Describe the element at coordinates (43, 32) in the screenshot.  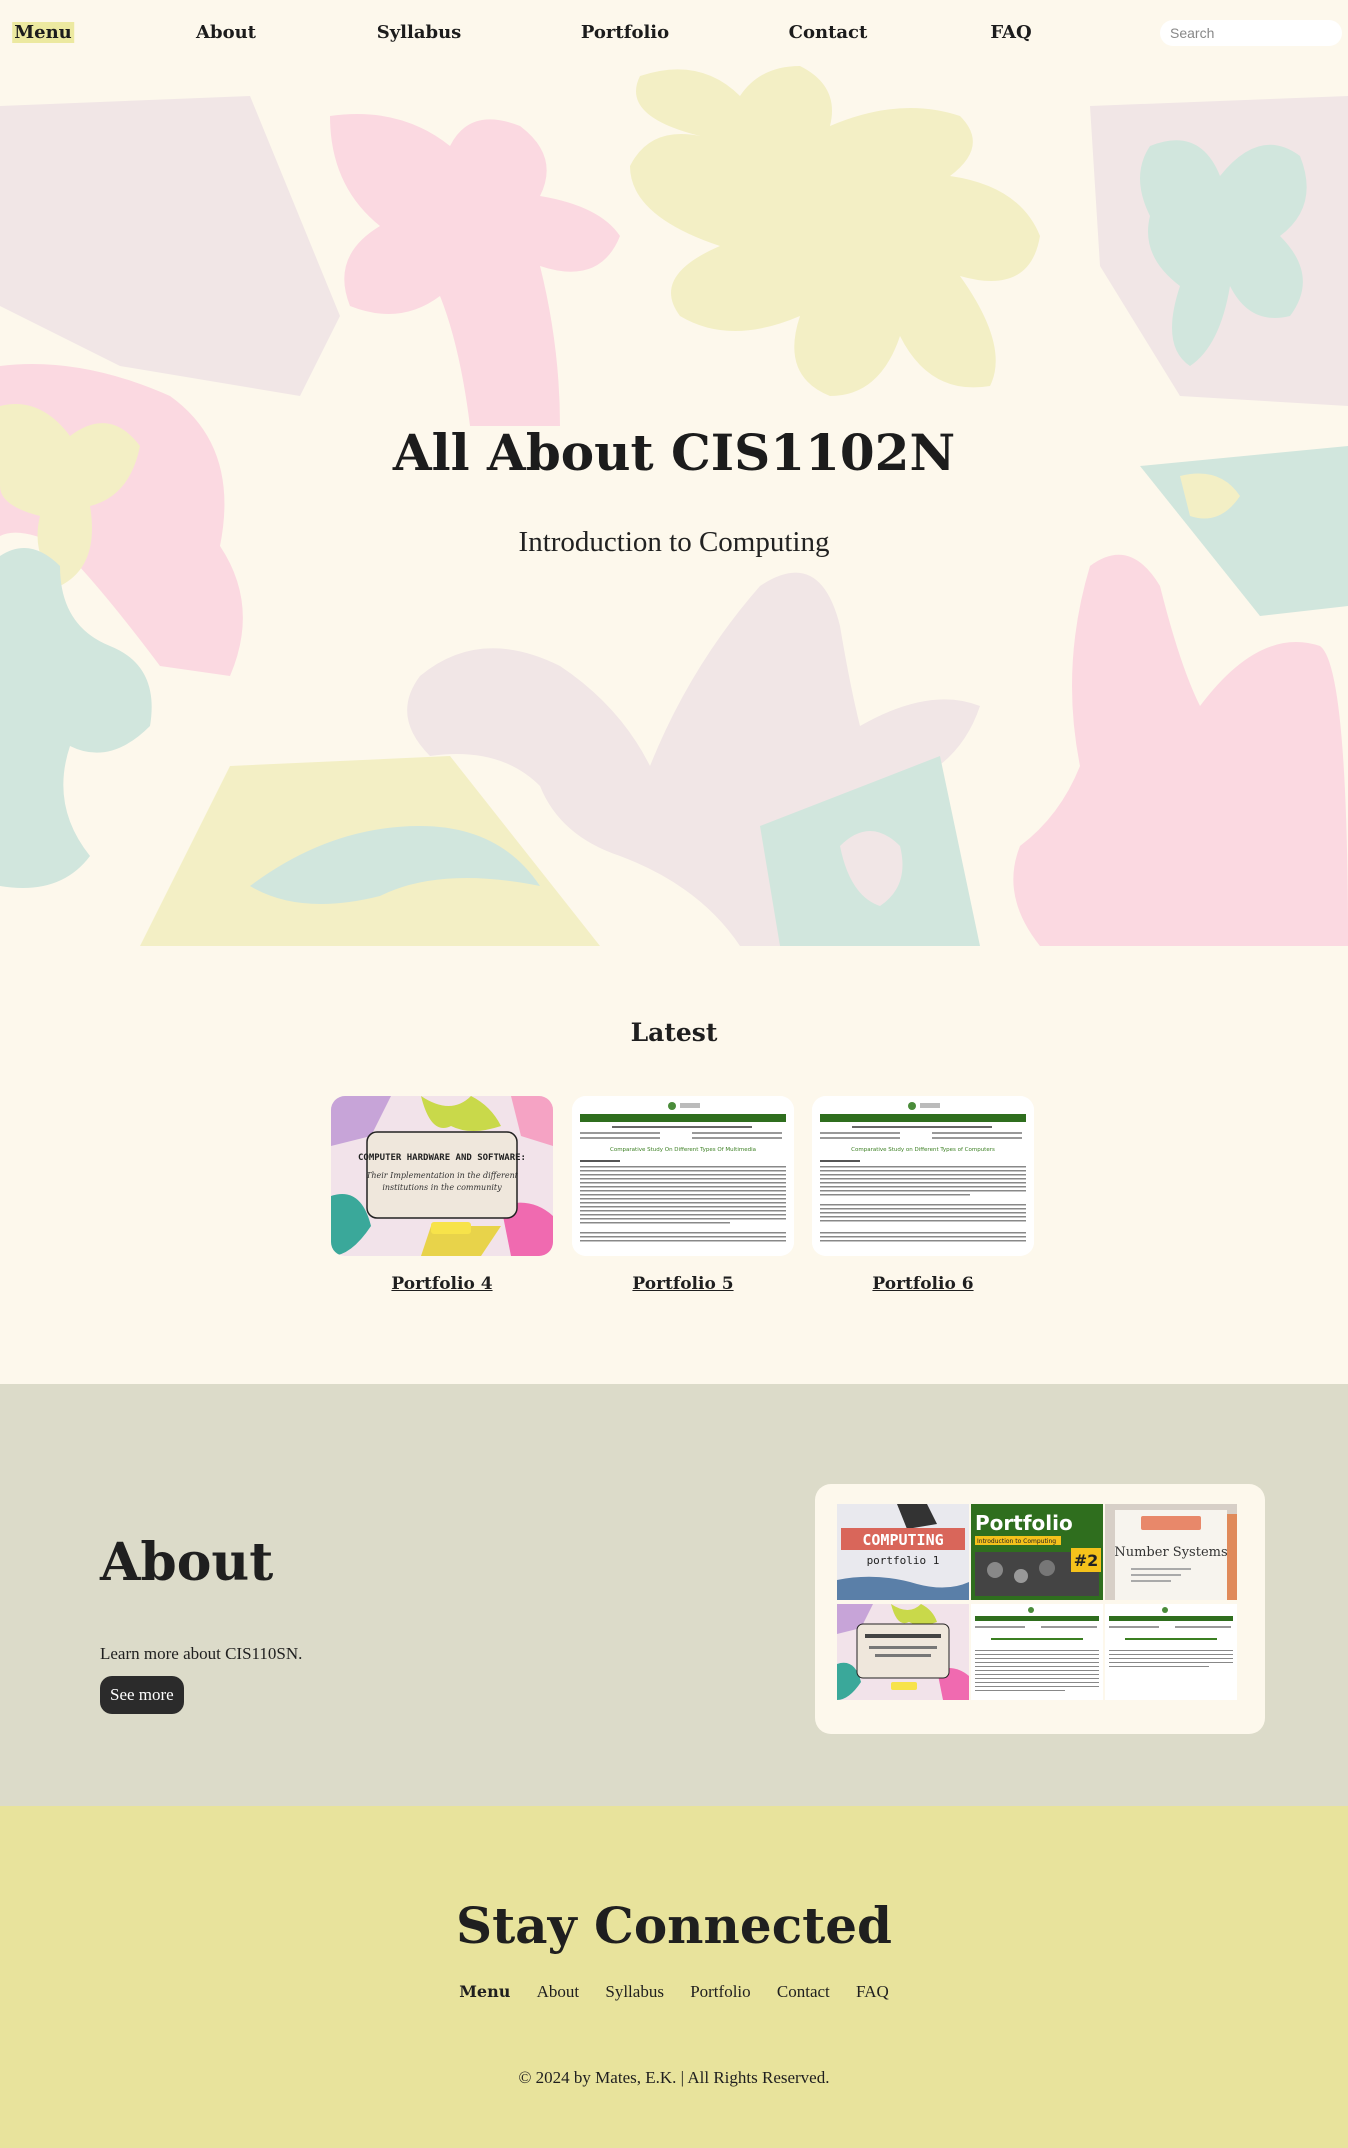
I see `nav-menu: Menu` at that location.